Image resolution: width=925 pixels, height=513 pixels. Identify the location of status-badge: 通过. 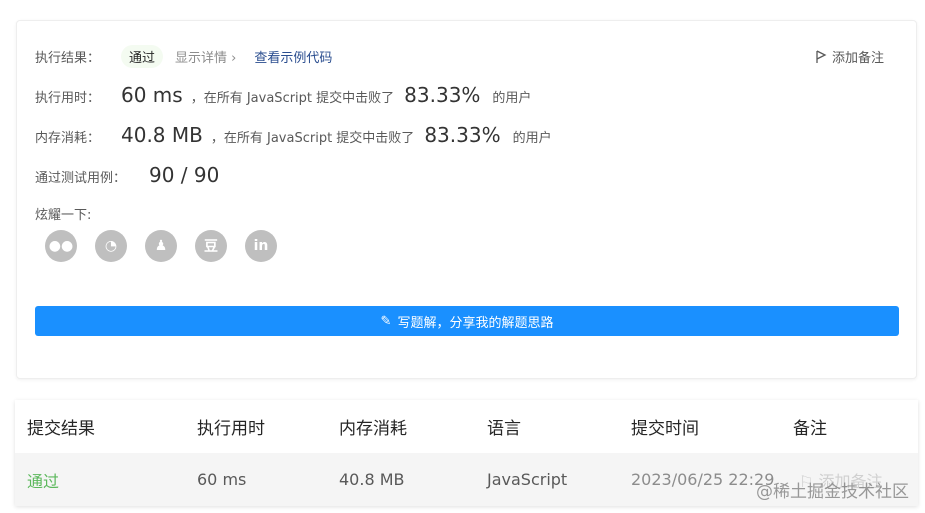
(142, 56).